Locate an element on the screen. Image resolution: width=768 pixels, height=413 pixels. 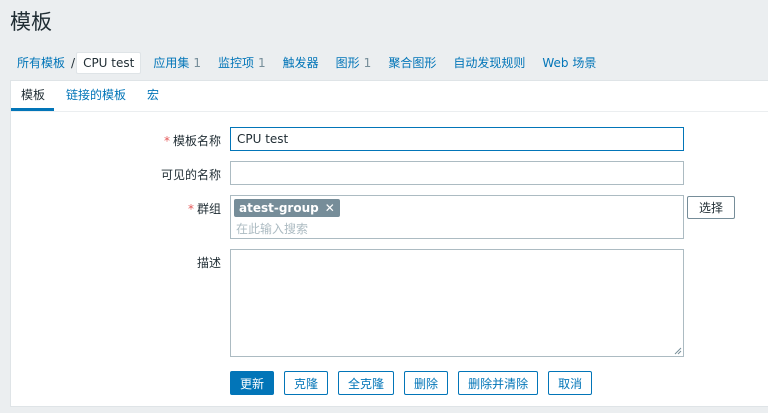
group-tag: atest-group ✕ is located at coordinates (287, 208).